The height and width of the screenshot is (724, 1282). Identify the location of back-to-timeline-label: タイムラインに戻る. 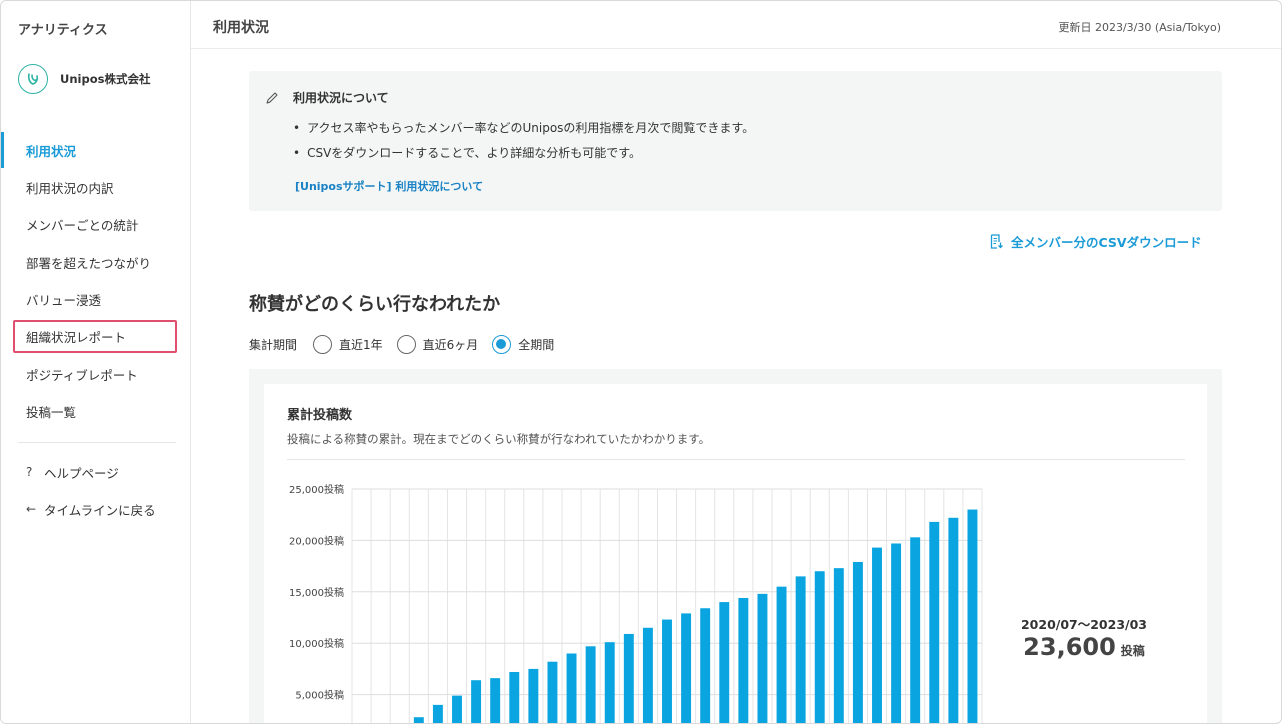
(100, 510).